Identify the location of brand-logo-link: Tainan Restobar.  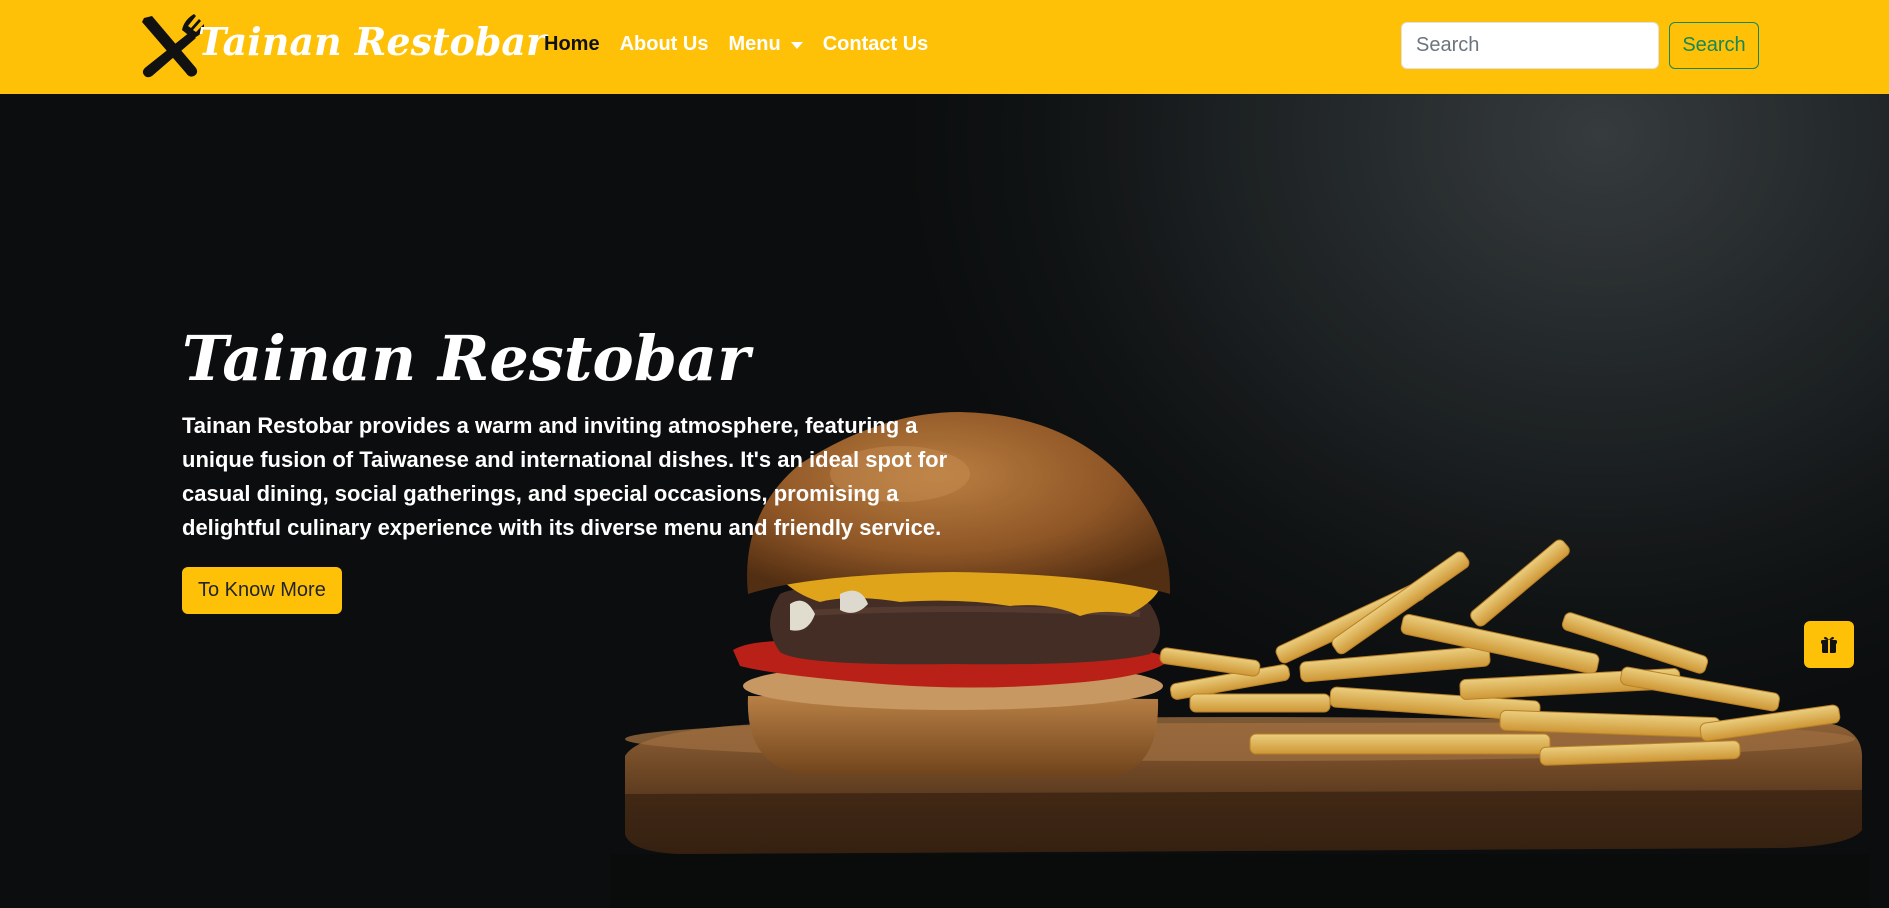
(342, 46).